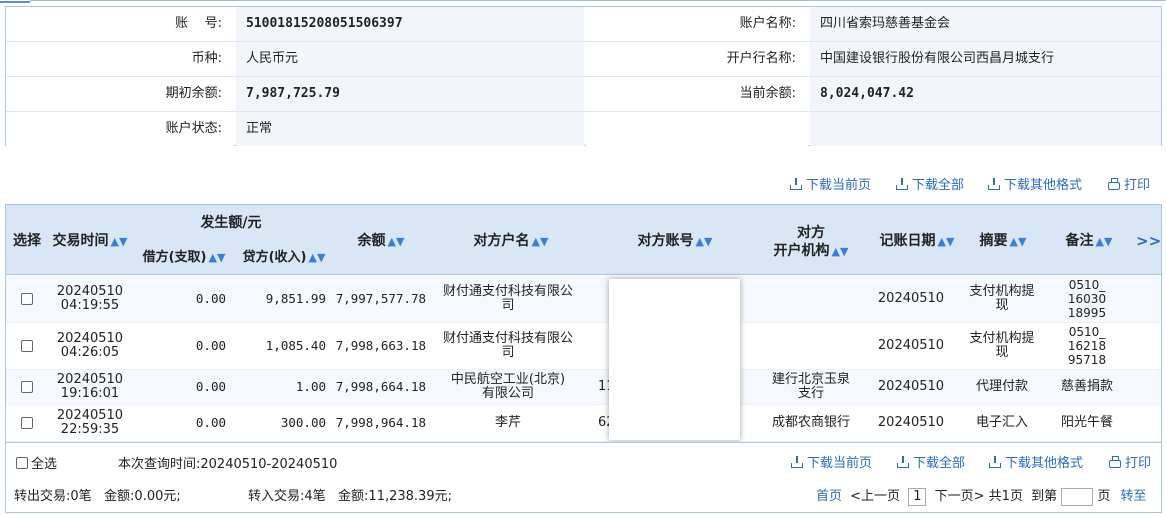 The image size is (1166, 515). I want to click on header-time: 交易时间 ▲▼, so click(90, 241).